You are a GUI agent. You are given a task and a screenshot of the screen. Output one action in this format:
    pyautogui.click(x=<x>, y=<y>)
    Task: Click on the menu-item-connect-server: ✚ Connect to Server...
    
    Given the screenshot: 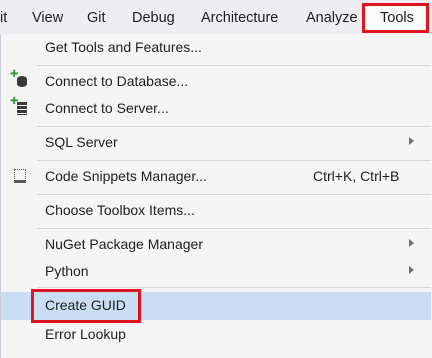 What is the action you would take?
    pyautogui.click(x=216, y=109)
    